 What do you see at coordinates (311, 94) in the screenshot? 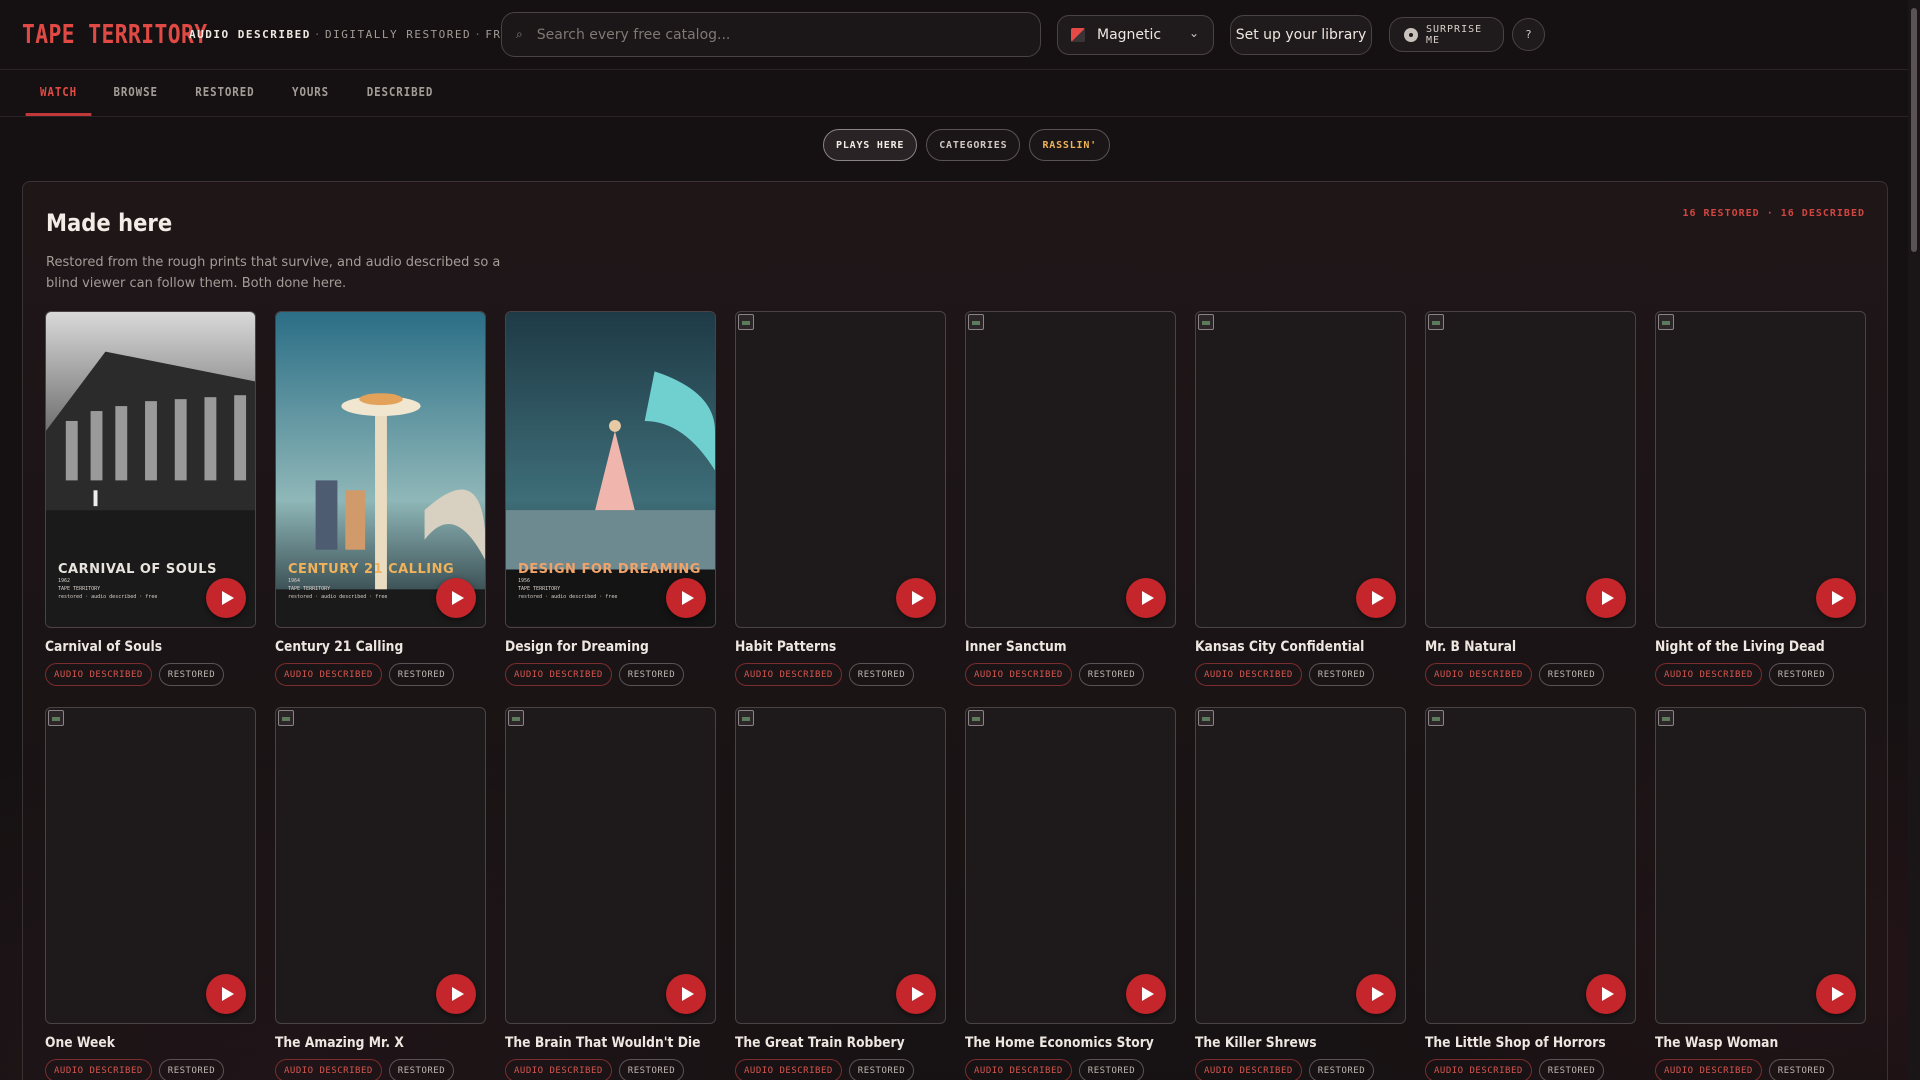
I see `tab-yours: YOURS` at bounding box center [311, 94].